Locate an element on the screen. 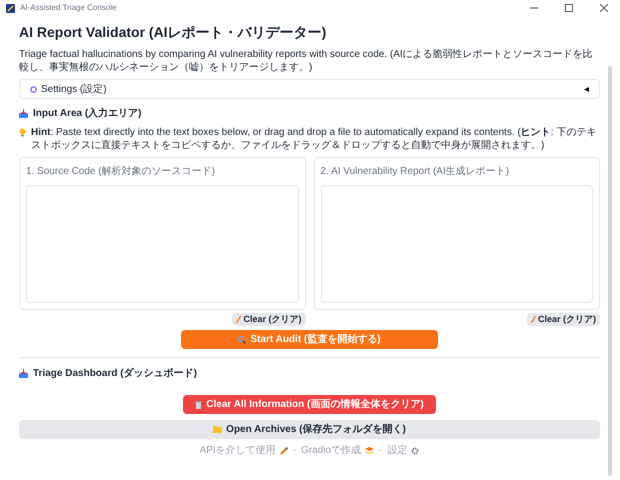 The image size is (620, 480). start-audit-button: Start Audit (監査を開始する) is located at coordinates (309, 339).